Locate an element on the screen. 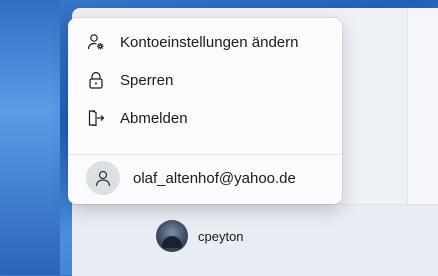  user-name: cpeyton is located at coordinates (221, 236).